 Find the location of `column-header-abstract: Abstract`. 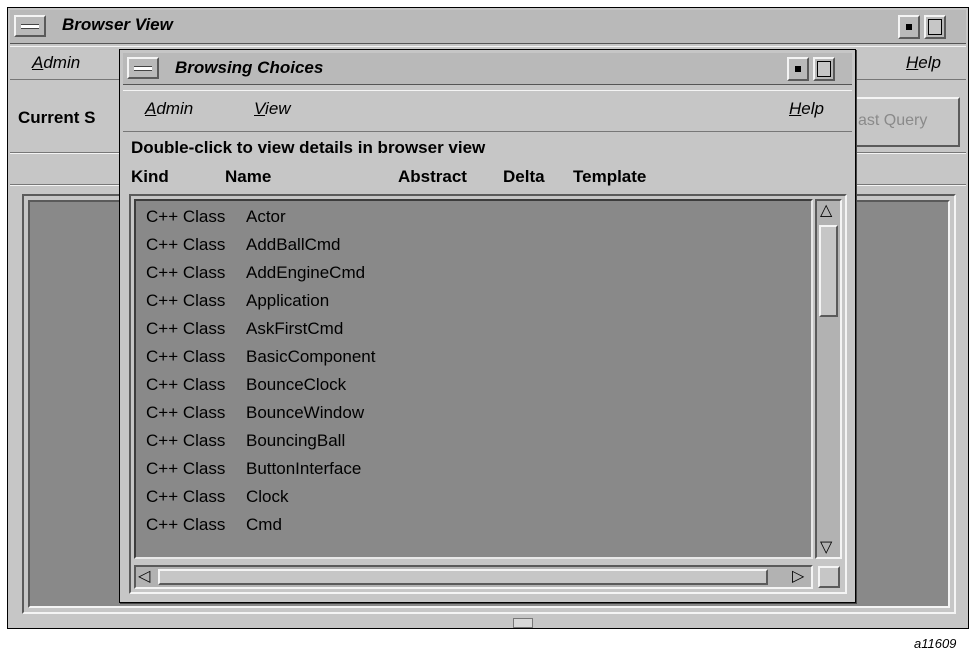

column-header-abstract: Abstract is located at coordinates (432, 176).